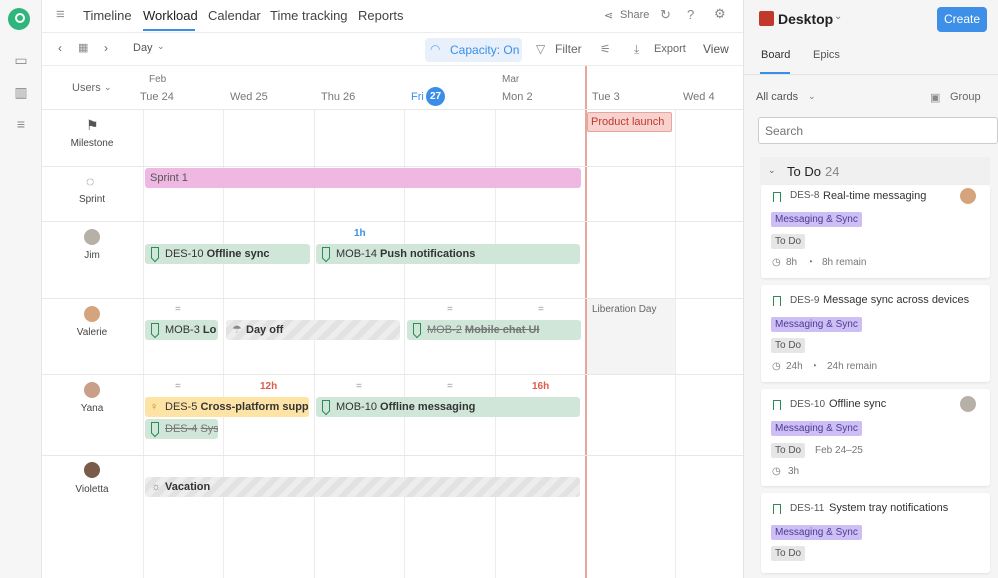  I want to click on sprint-bar: Sprint 1, so click(363, 178).